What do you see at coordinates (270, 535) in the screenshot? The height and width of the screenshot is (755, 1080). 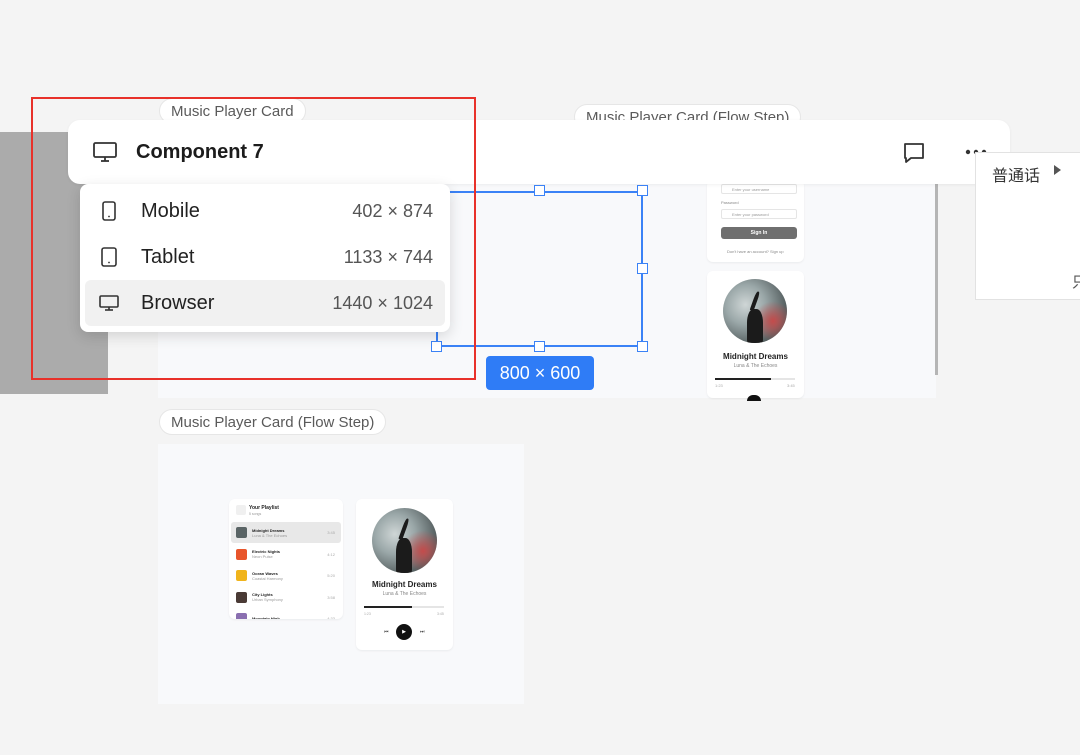 I see `song-artist: Luna & The Echoes` at bounding box center [270, 535].